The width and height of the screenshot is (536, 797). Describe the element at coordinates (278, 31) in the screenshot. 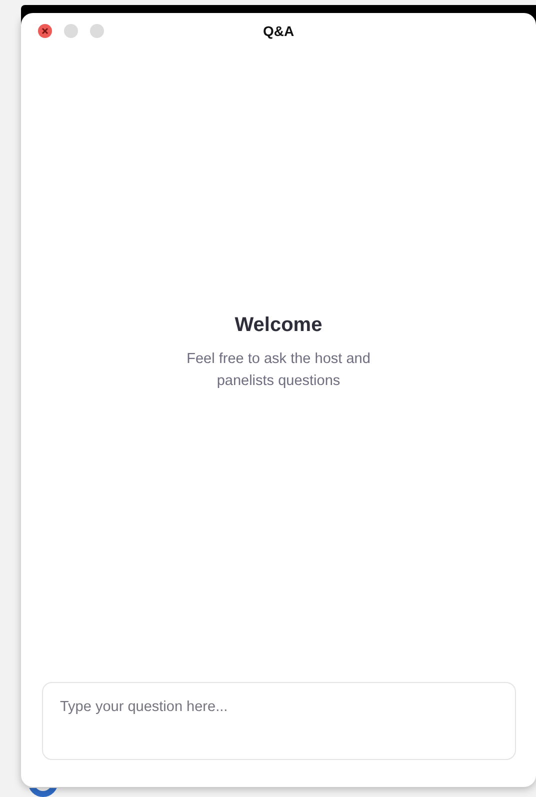

I see `window-title: Q&A` at that location.